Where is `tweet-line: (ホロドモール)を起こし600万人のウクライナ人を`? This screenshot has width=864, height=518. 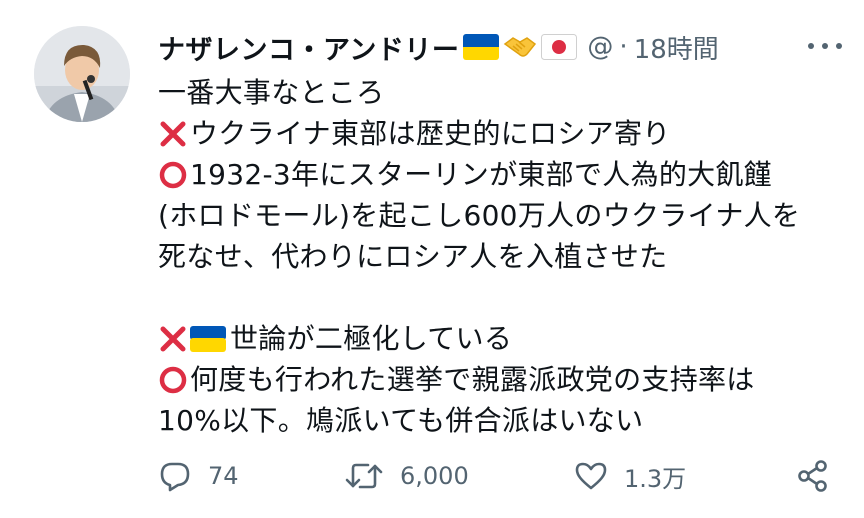
tweet-line: (ホロドモール)を起こし600万人のウクライナ人を is located at coordinates (503, 215).